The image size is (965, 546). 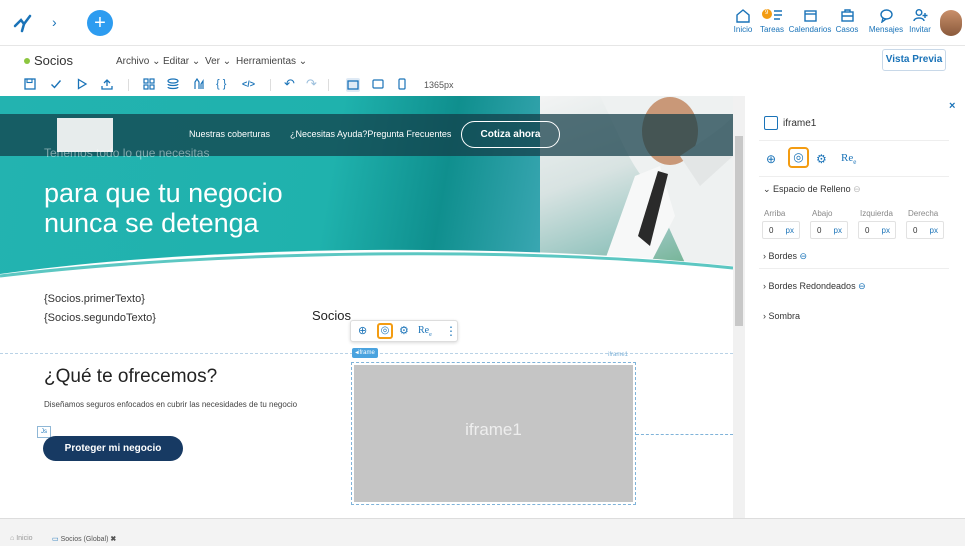 I want to click on padding-section-header: ⌄ Espacio de Relleno ⊖, so click(x=812, y=189).